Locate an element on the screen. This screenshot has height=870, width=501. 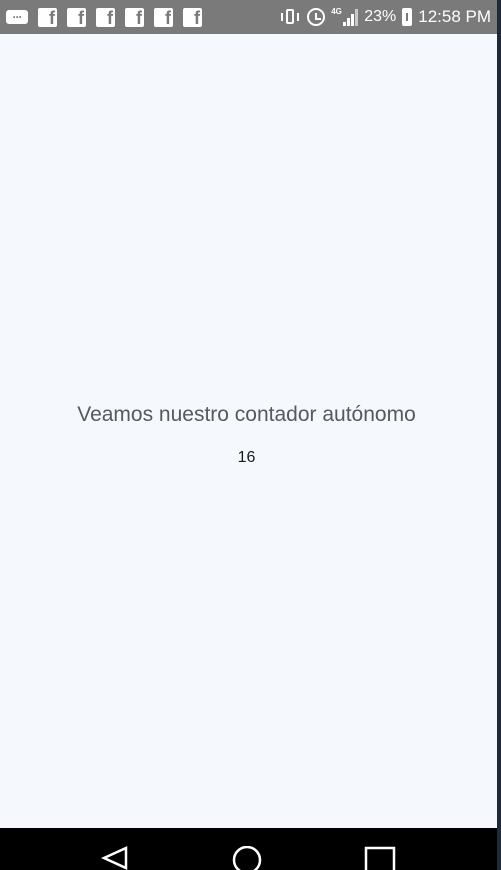
vibrate-icon is located at coordinates (290, 17).